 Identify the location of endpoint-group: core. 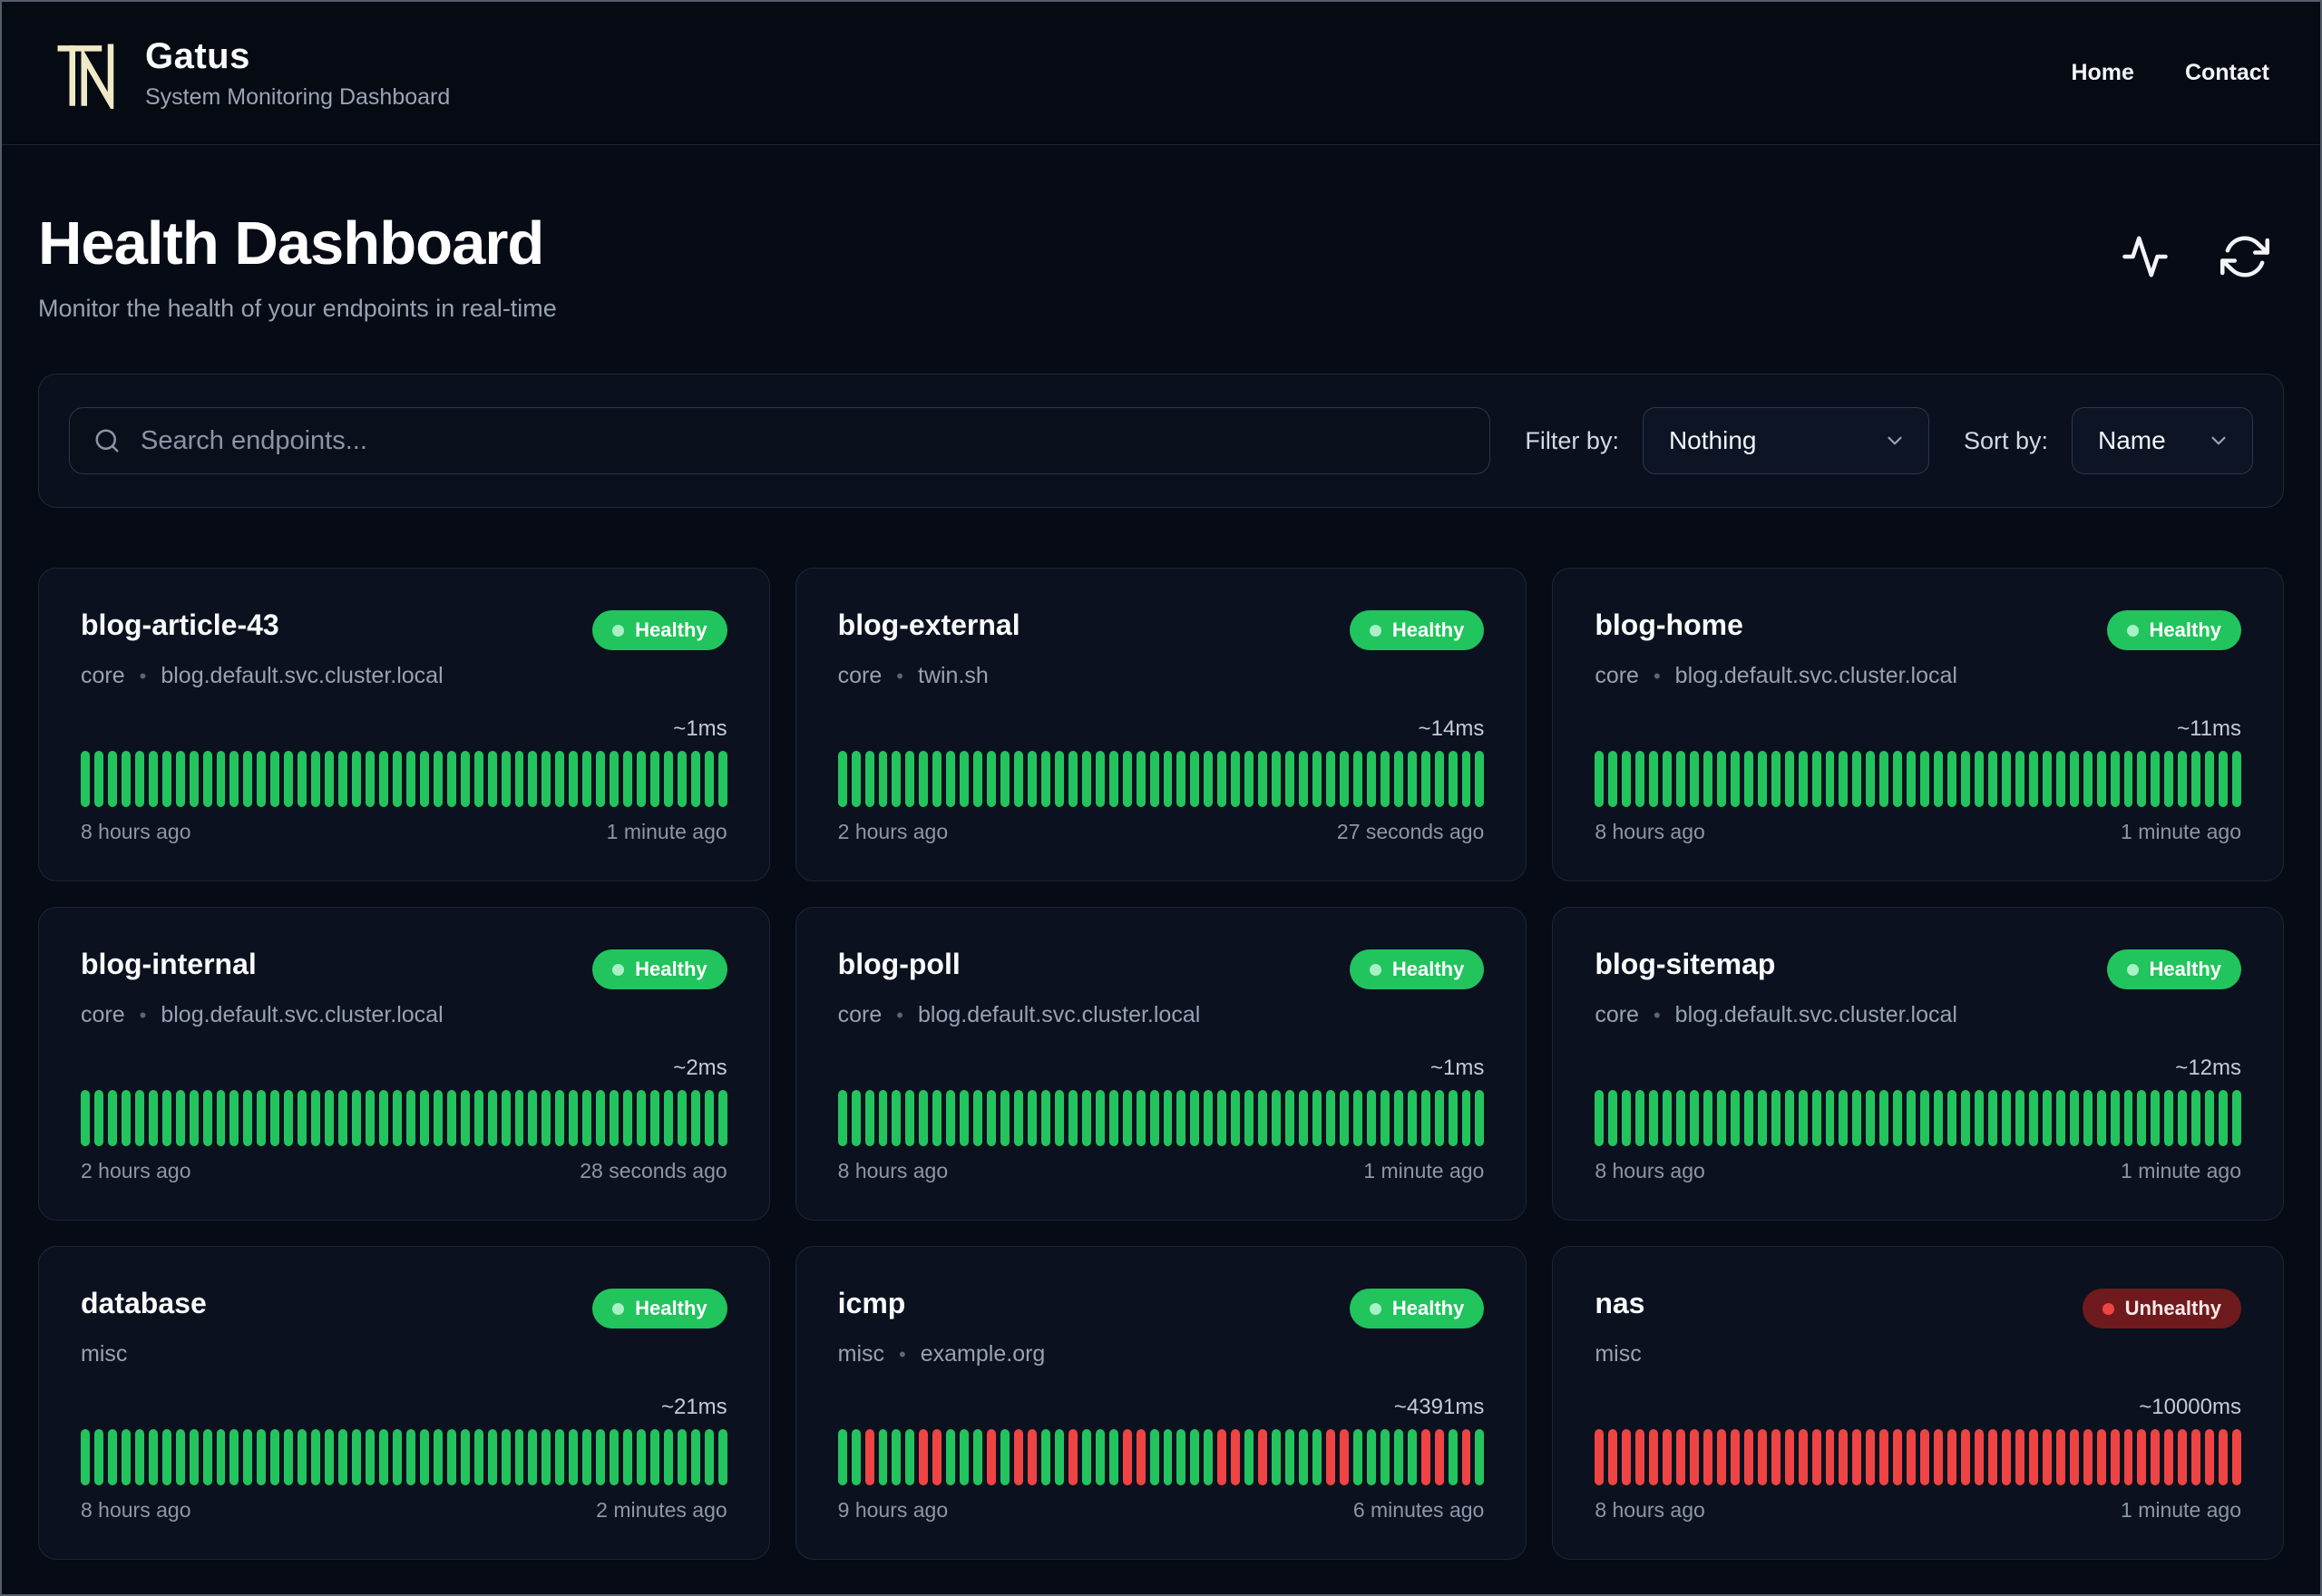
(1617, 675).